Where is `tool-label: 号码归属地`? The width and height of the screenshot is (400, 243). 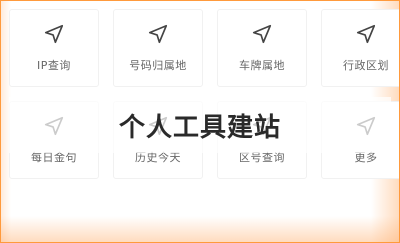
tool-label: 号码归属地 is located at coordinates (158, 65).